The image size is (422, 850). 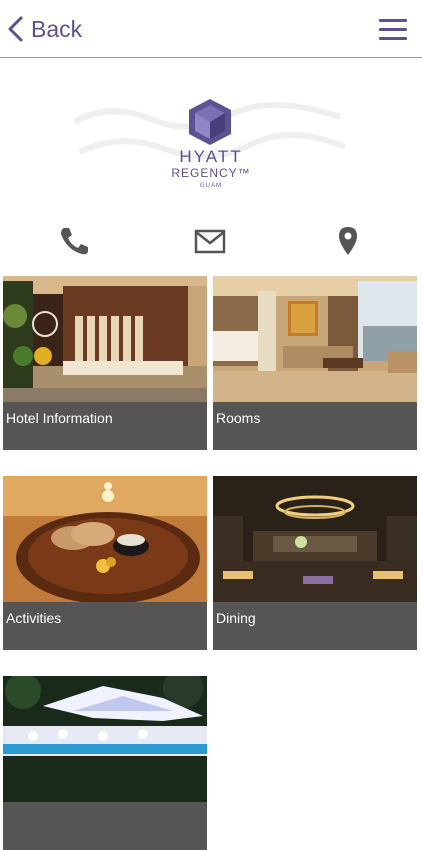 What do you see at coordinates (315, 426) in the screenshot?
I see `tile-caption: Rooms` at bounding box center [315, 426].